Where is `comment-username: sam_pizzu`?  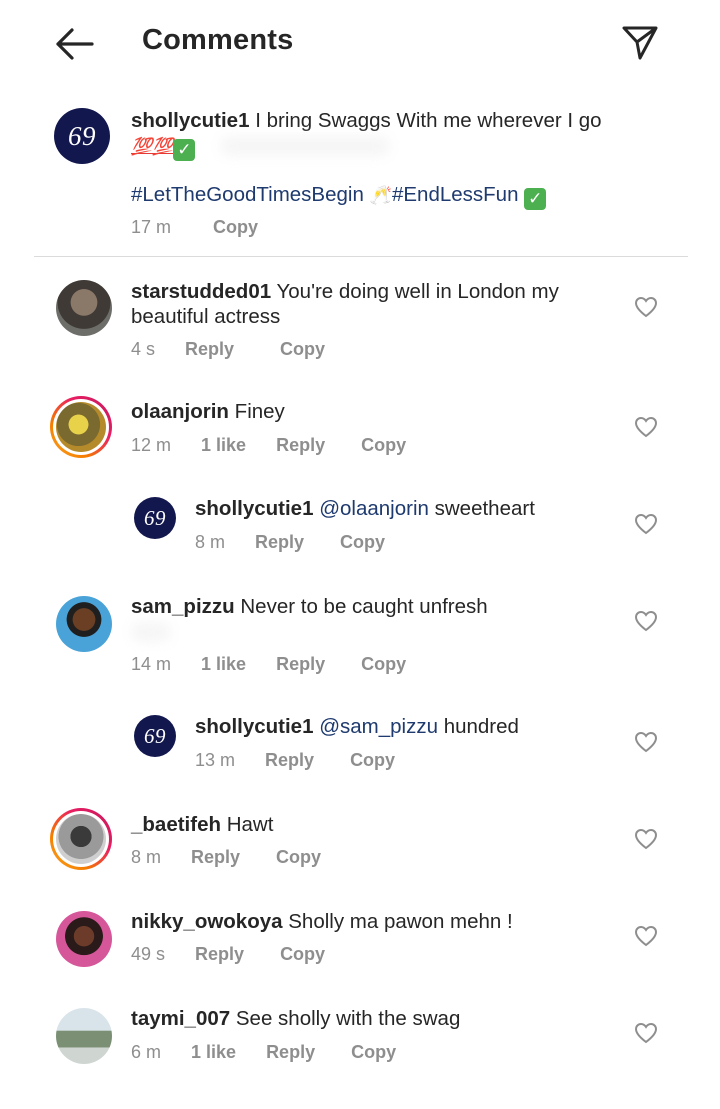
comment-username: sam_pizzu is located at coordinates (183, 606).